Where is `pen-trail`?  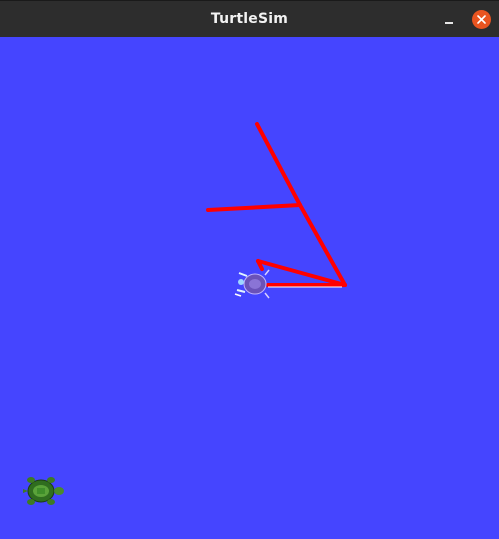 pen-trail is located at coordinates (276, 204).